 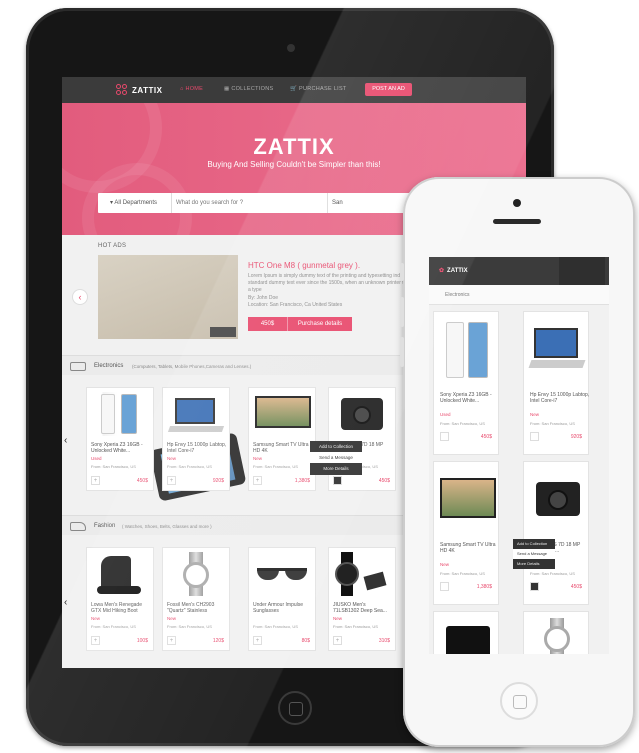 I want to click on phone-nav-menu, so click(x=582, y=271).